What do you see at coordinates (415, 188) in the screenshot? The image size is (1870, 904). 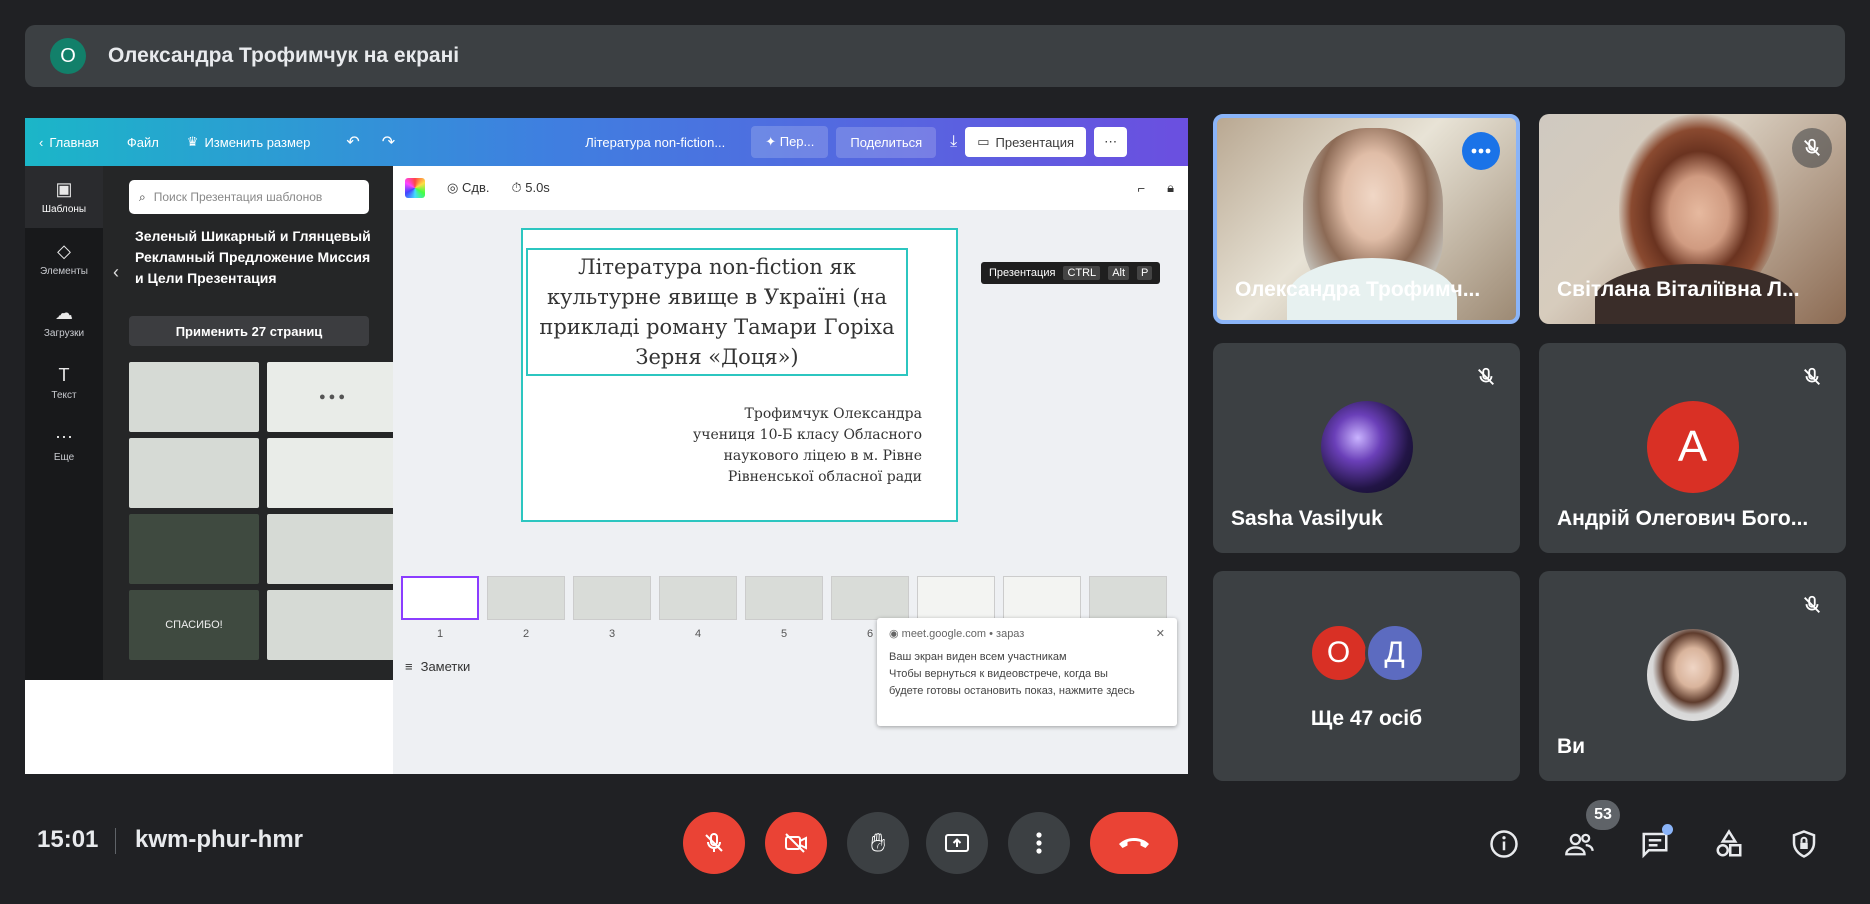 I see `color-swatch-icon` at bounding box center [415, 188].